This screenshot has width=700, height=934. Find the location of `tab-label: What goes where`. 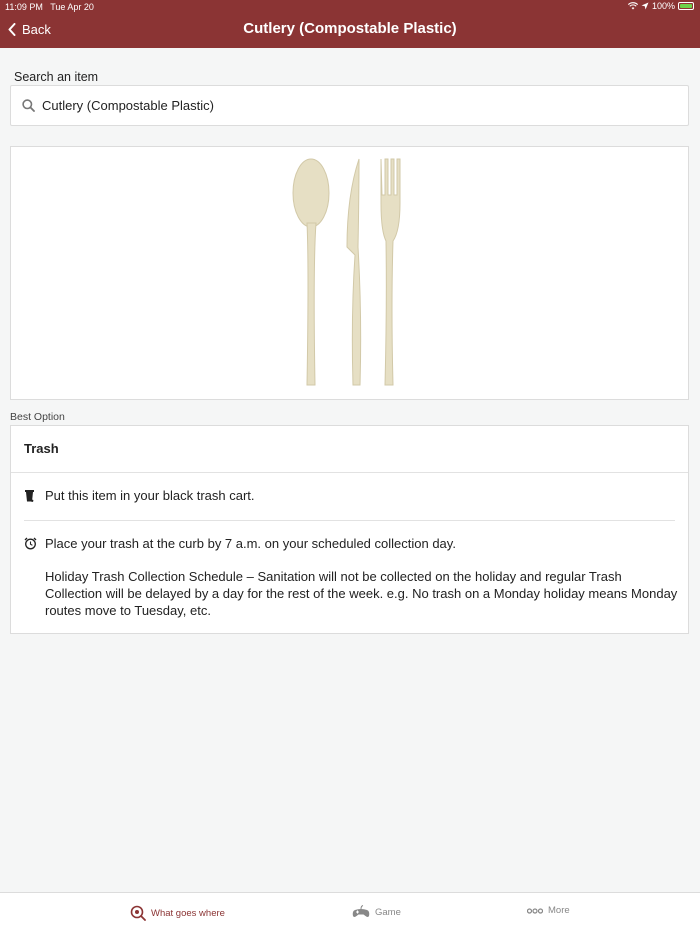

tab-label: What goes where is located at coordinates (188, 913).